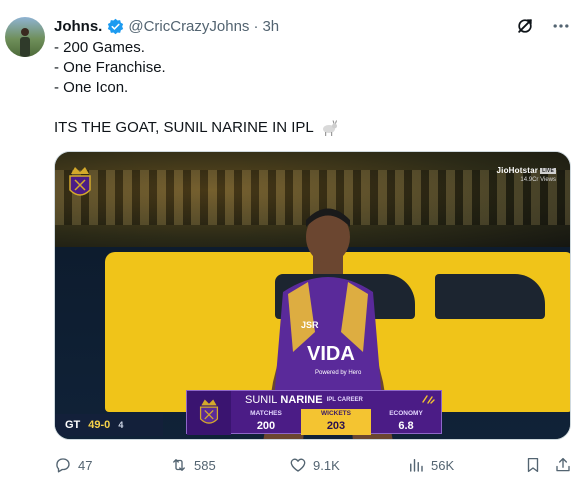  I want to click on views-button: 56K, so click(430, 465).